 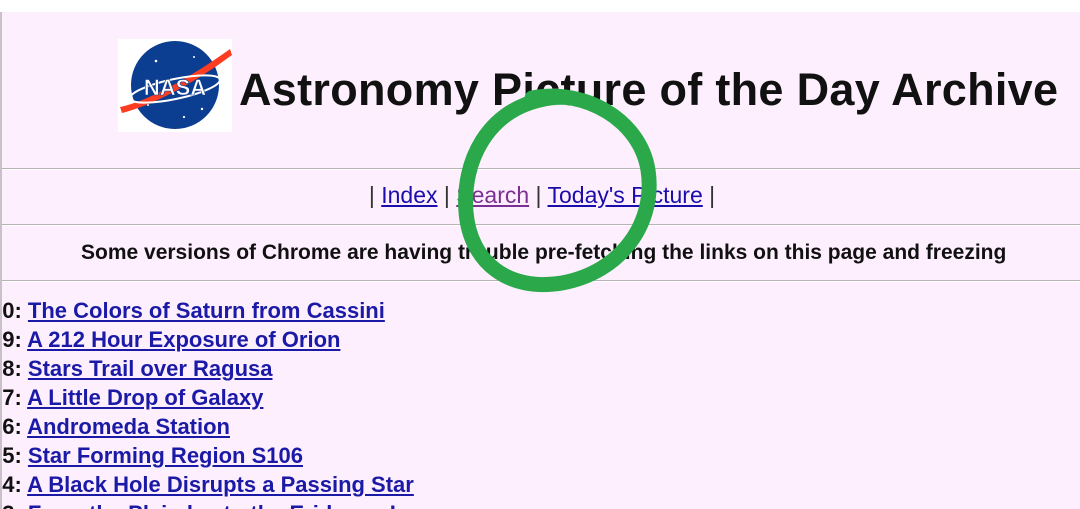 What do you see at coordinates (128, 426) in the screenshot?
I see `entry-link: Andromeda Station` at bounding box center [128, 426].